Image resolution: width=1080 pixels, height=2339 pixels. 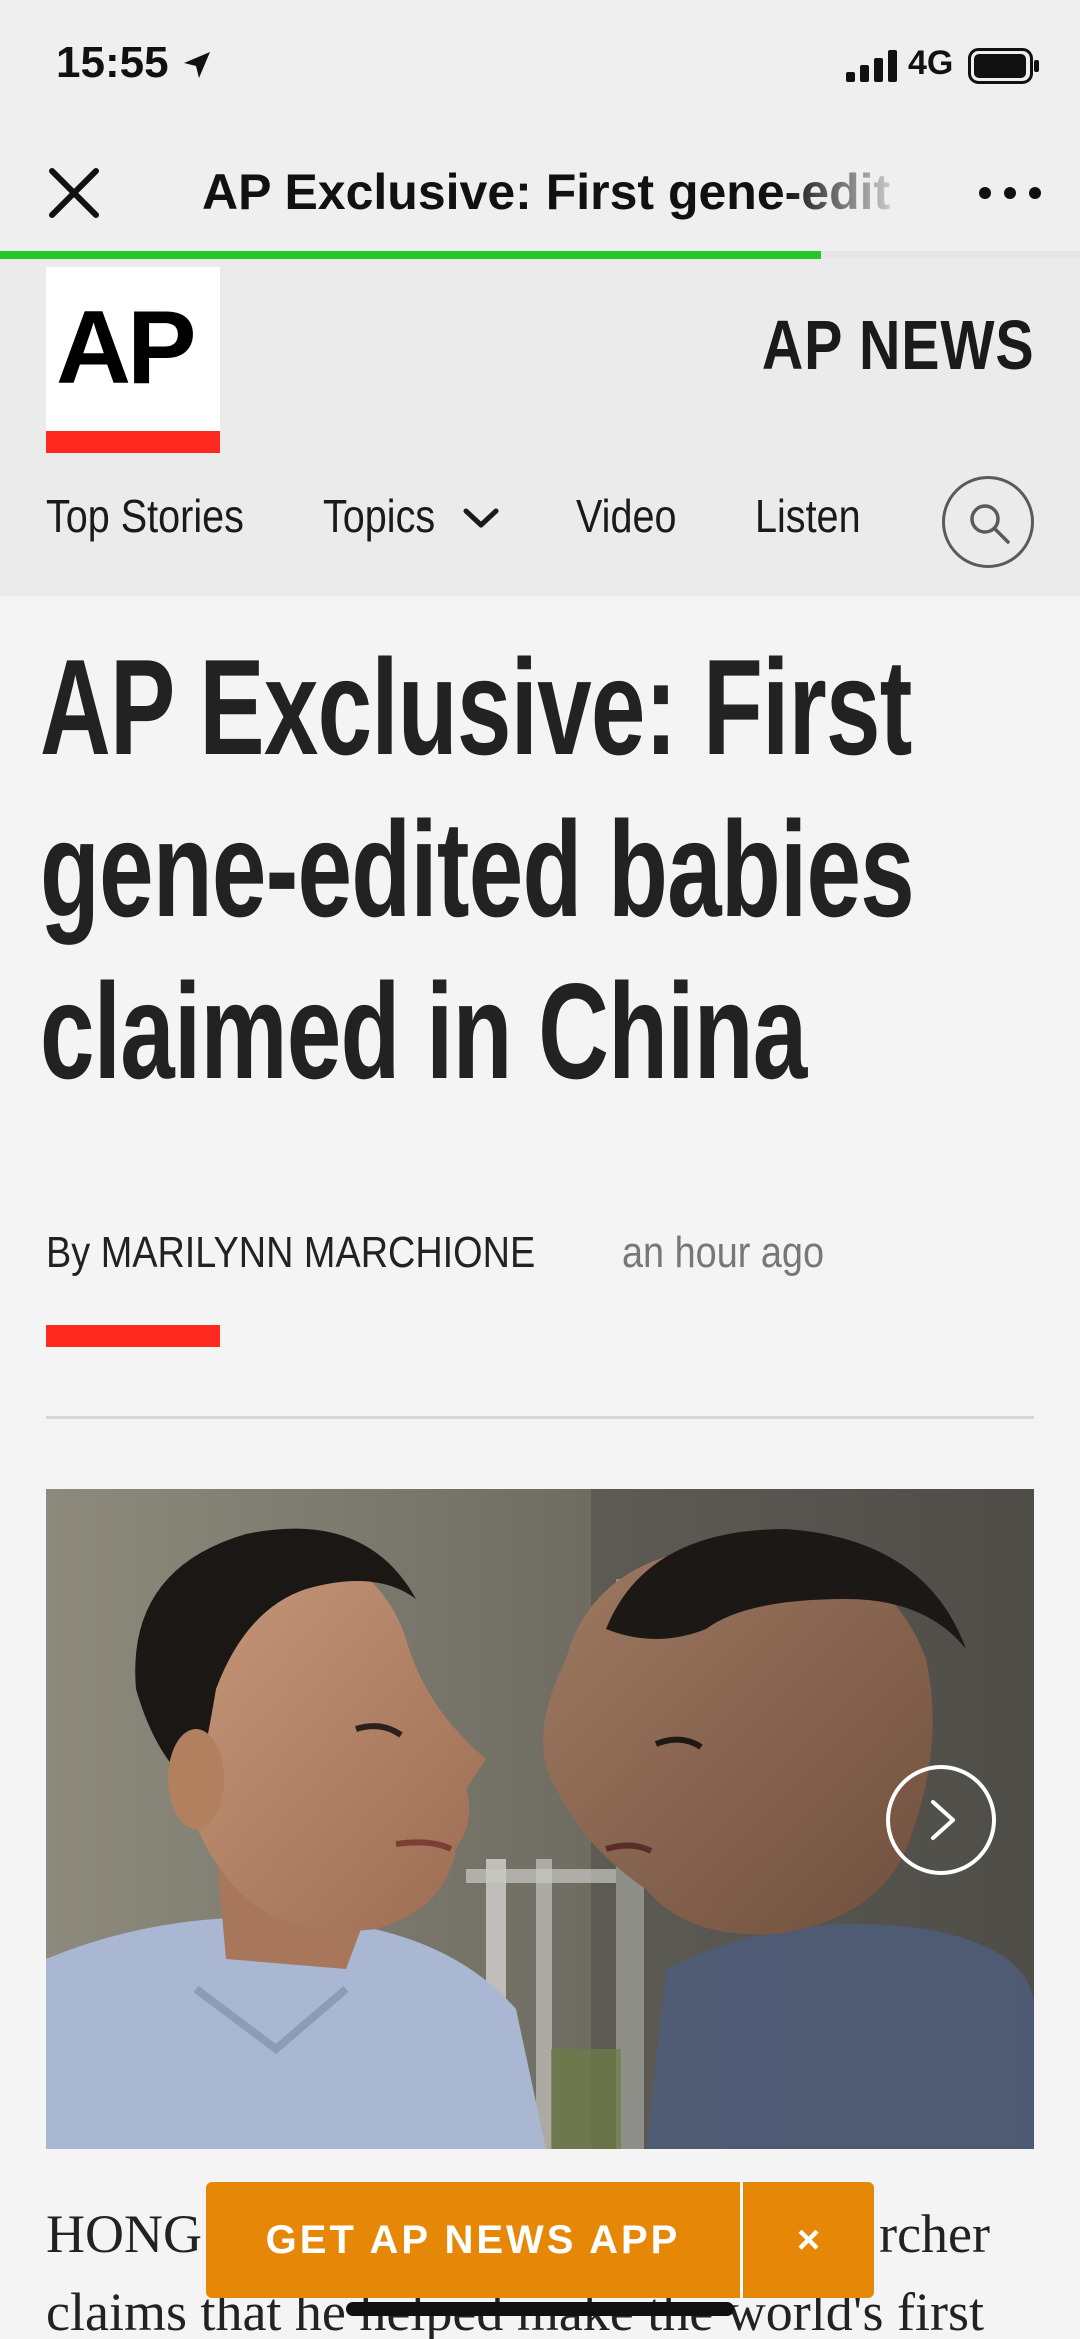 What do you see at coordinates (931, 63) in the screenshot?
I see `network-type: 4G` at bounding box center [931, 63].